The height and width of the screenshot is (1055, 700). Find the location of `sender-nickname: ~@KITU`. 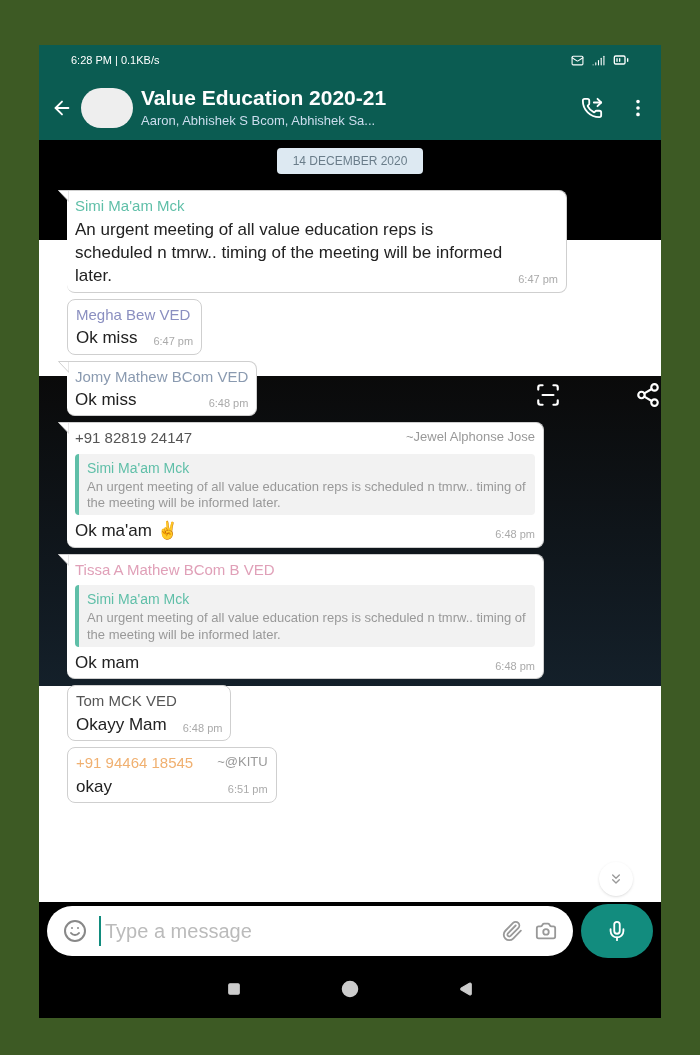

sender-nickname: ~@KITU is located at coordinates (242, 762).